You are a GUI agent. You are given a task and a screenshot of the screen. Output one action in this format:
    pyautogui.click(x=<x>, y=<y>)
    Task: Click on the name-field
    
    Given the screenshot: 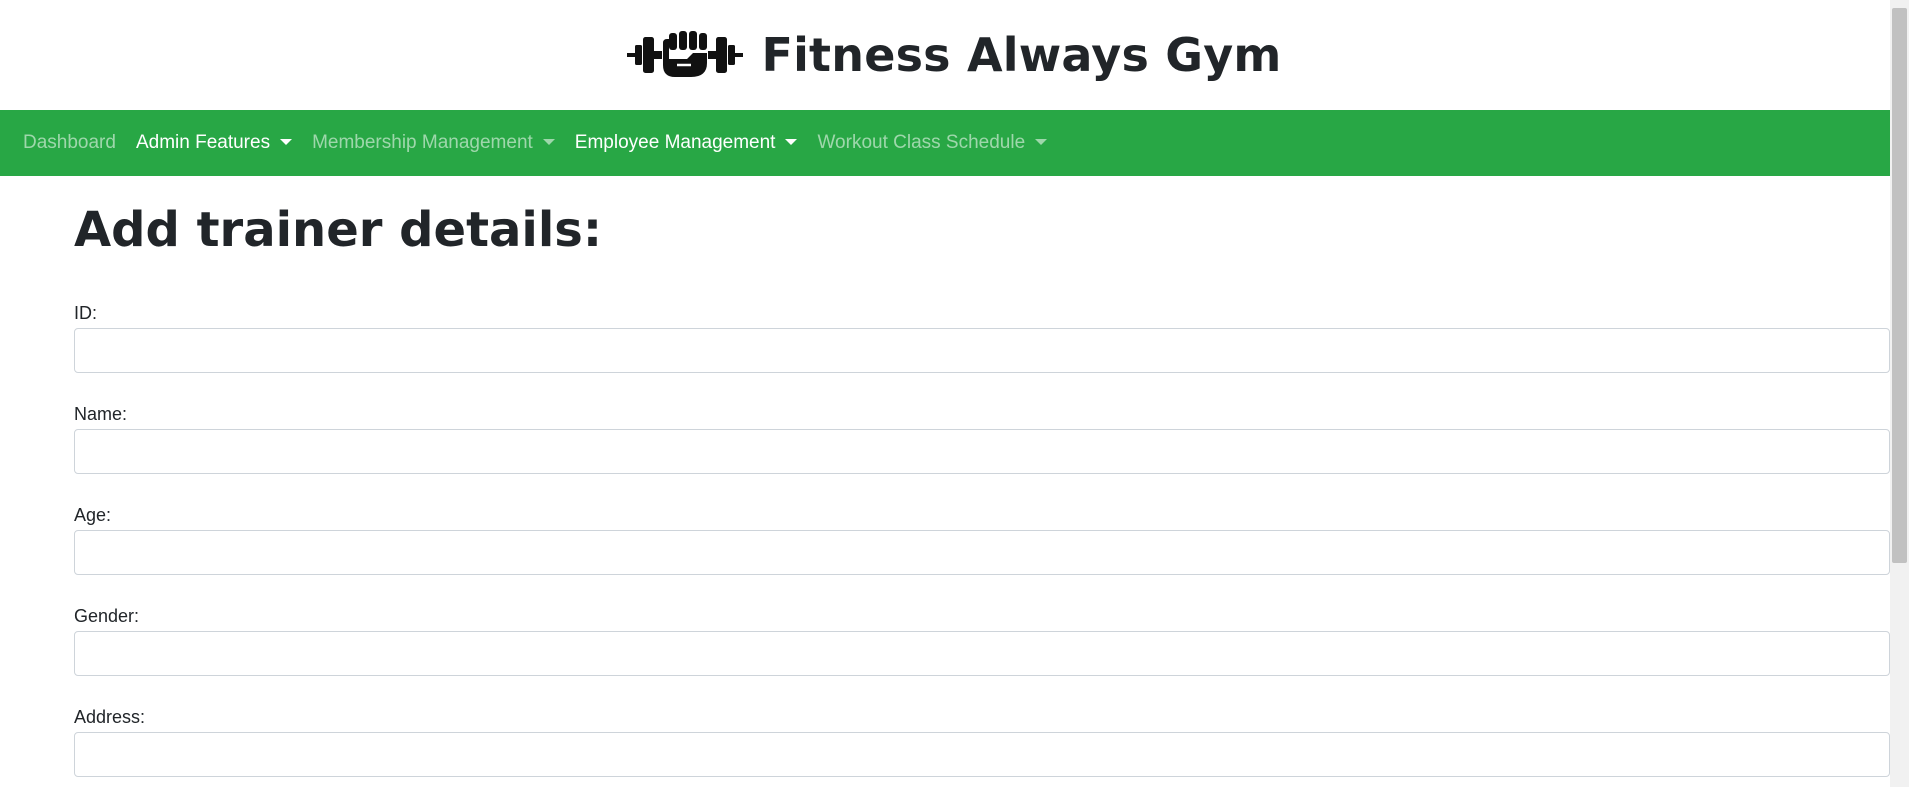 What is the action you would take?
    pyautogui.click(x=982, y=451)
    